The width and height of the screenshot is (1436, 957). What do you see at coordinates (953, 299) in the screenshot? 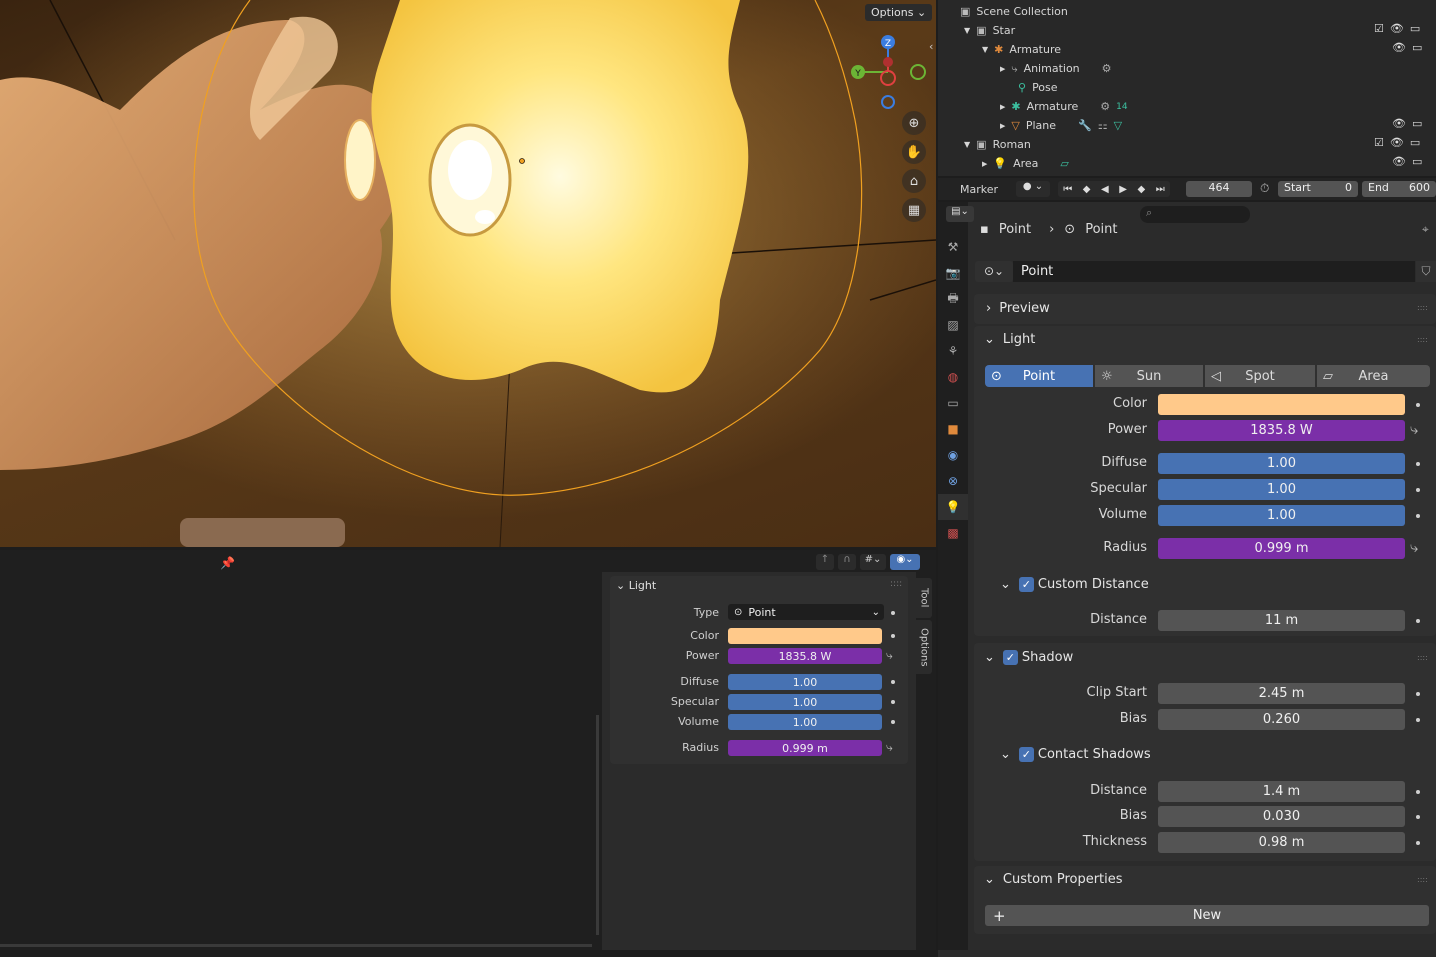
I see `output-tab-icon: 🖶` at bounding box center [953, 299].